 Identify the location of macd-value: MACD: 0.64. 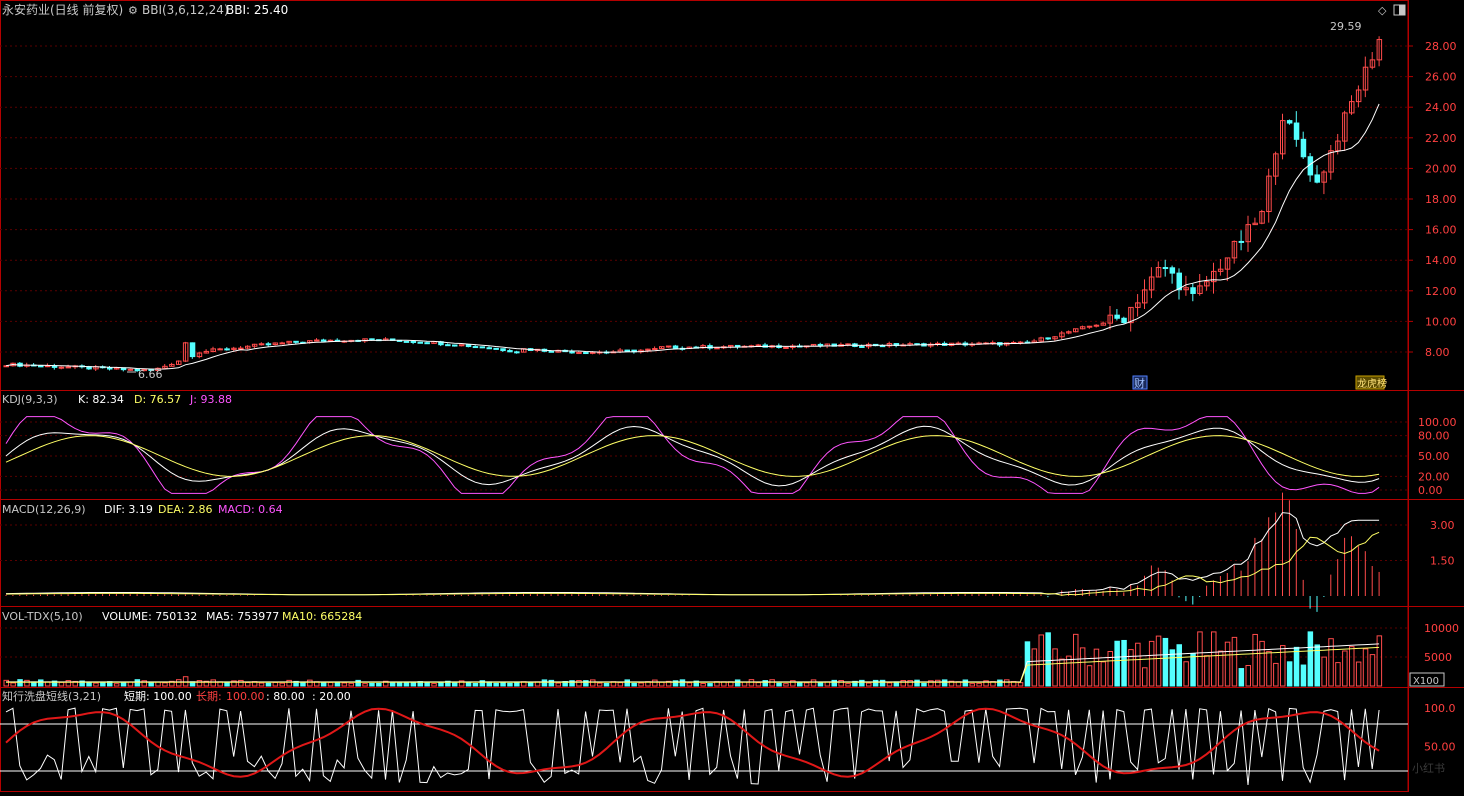
(250, 509).